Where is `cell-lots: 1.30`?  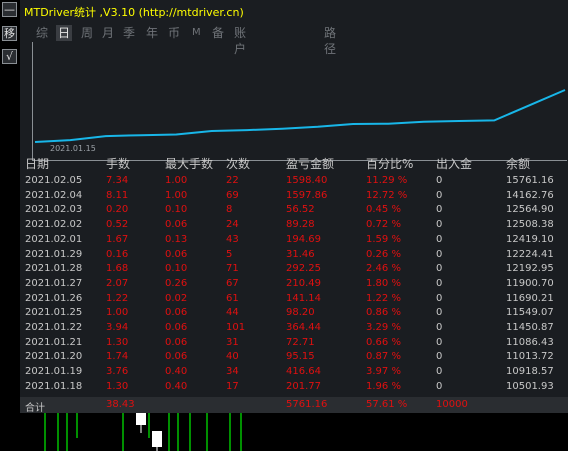
cell-lots: 1.30 is located at coordinates (117, 342).